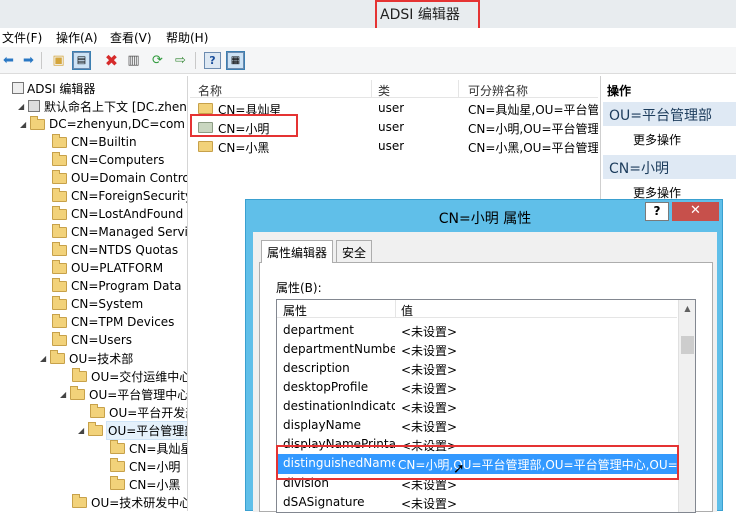  I want to click on tree-node: ◢ DC=zhenyun,DC=com, so click(102, 124).